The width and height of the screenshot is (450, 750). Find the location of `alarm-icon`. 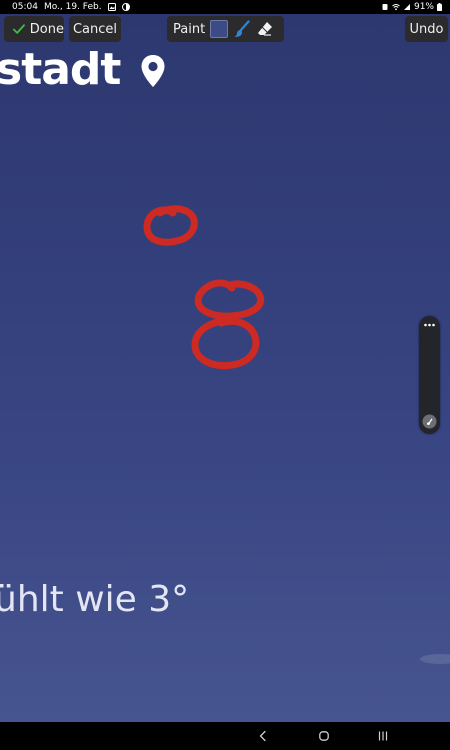

alarm-icon is located at coordinates (385, 7).